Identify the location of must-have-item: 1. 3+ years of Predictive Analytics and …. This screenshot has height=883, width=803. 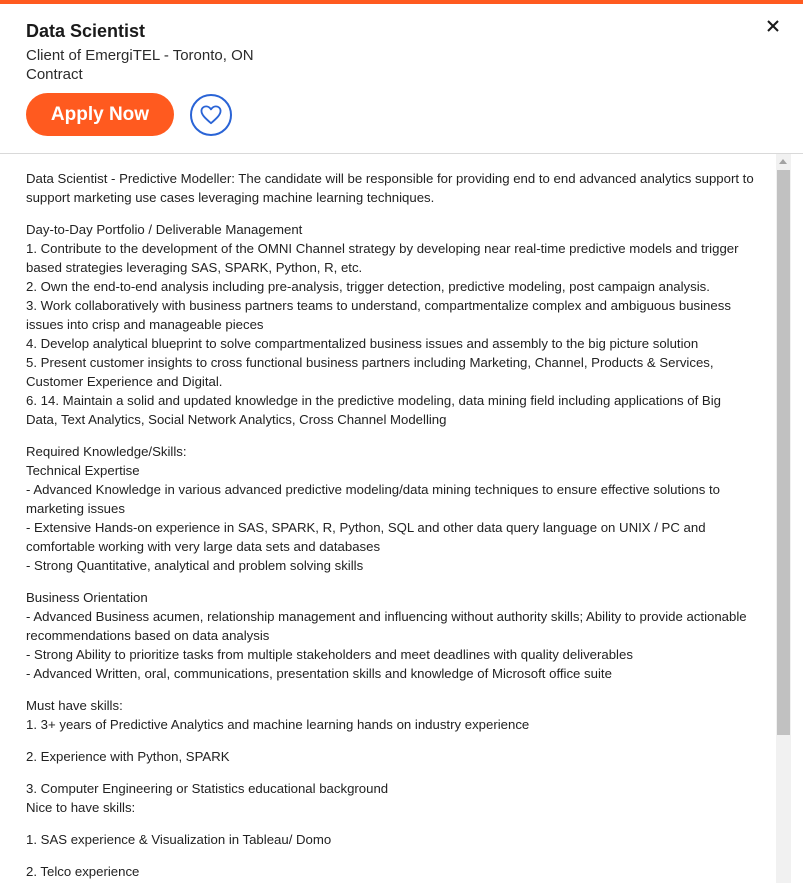
(278, 724).